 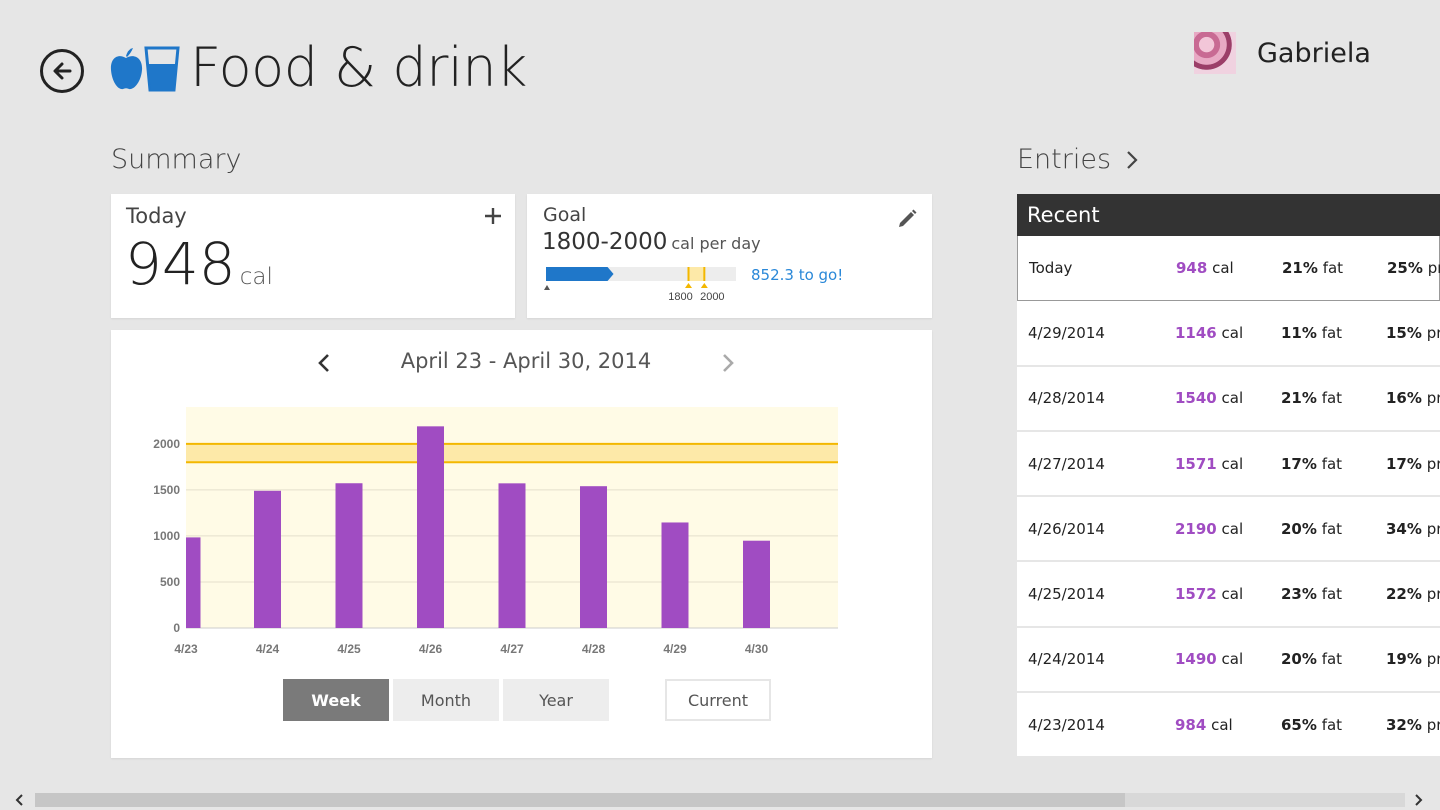 I want to click on back-arrow-icon, so click(x=62, y=71).